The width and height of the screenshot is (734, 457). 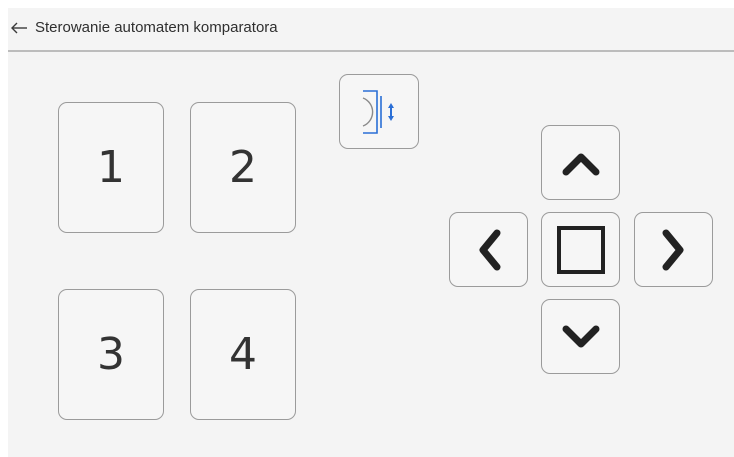 I want to click on chevron-left-icon, so click(x=489, y=249).